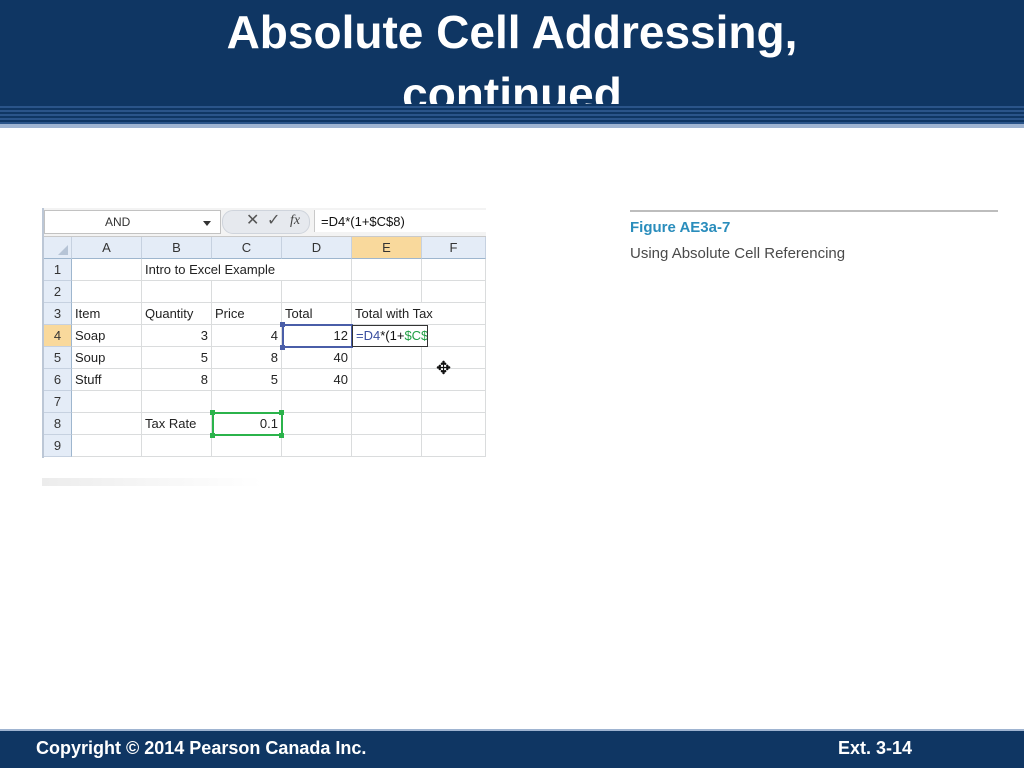 The width and height of the screenshot is (1024, 768). Describe the element at coordinates (680, 227) in the screenshot. I see `figure-label: Figure AE3a-7` at that location.